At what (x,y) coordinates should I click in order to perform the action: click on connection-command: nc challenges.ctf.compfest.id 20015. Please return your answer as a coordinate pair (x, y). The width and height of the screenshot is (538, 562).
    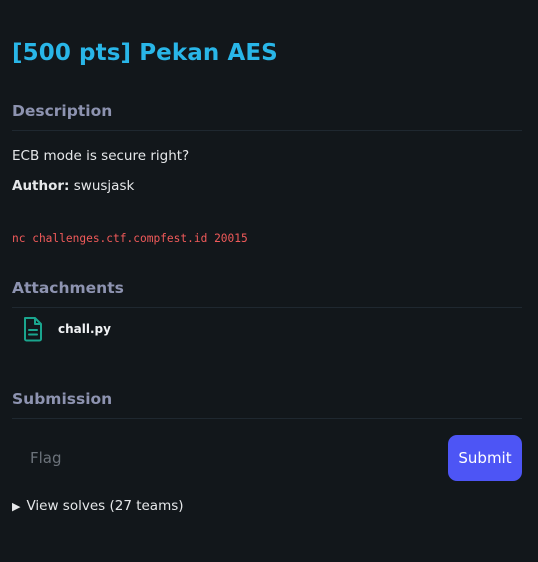
    Looking at the image, I should click on (130, 238).